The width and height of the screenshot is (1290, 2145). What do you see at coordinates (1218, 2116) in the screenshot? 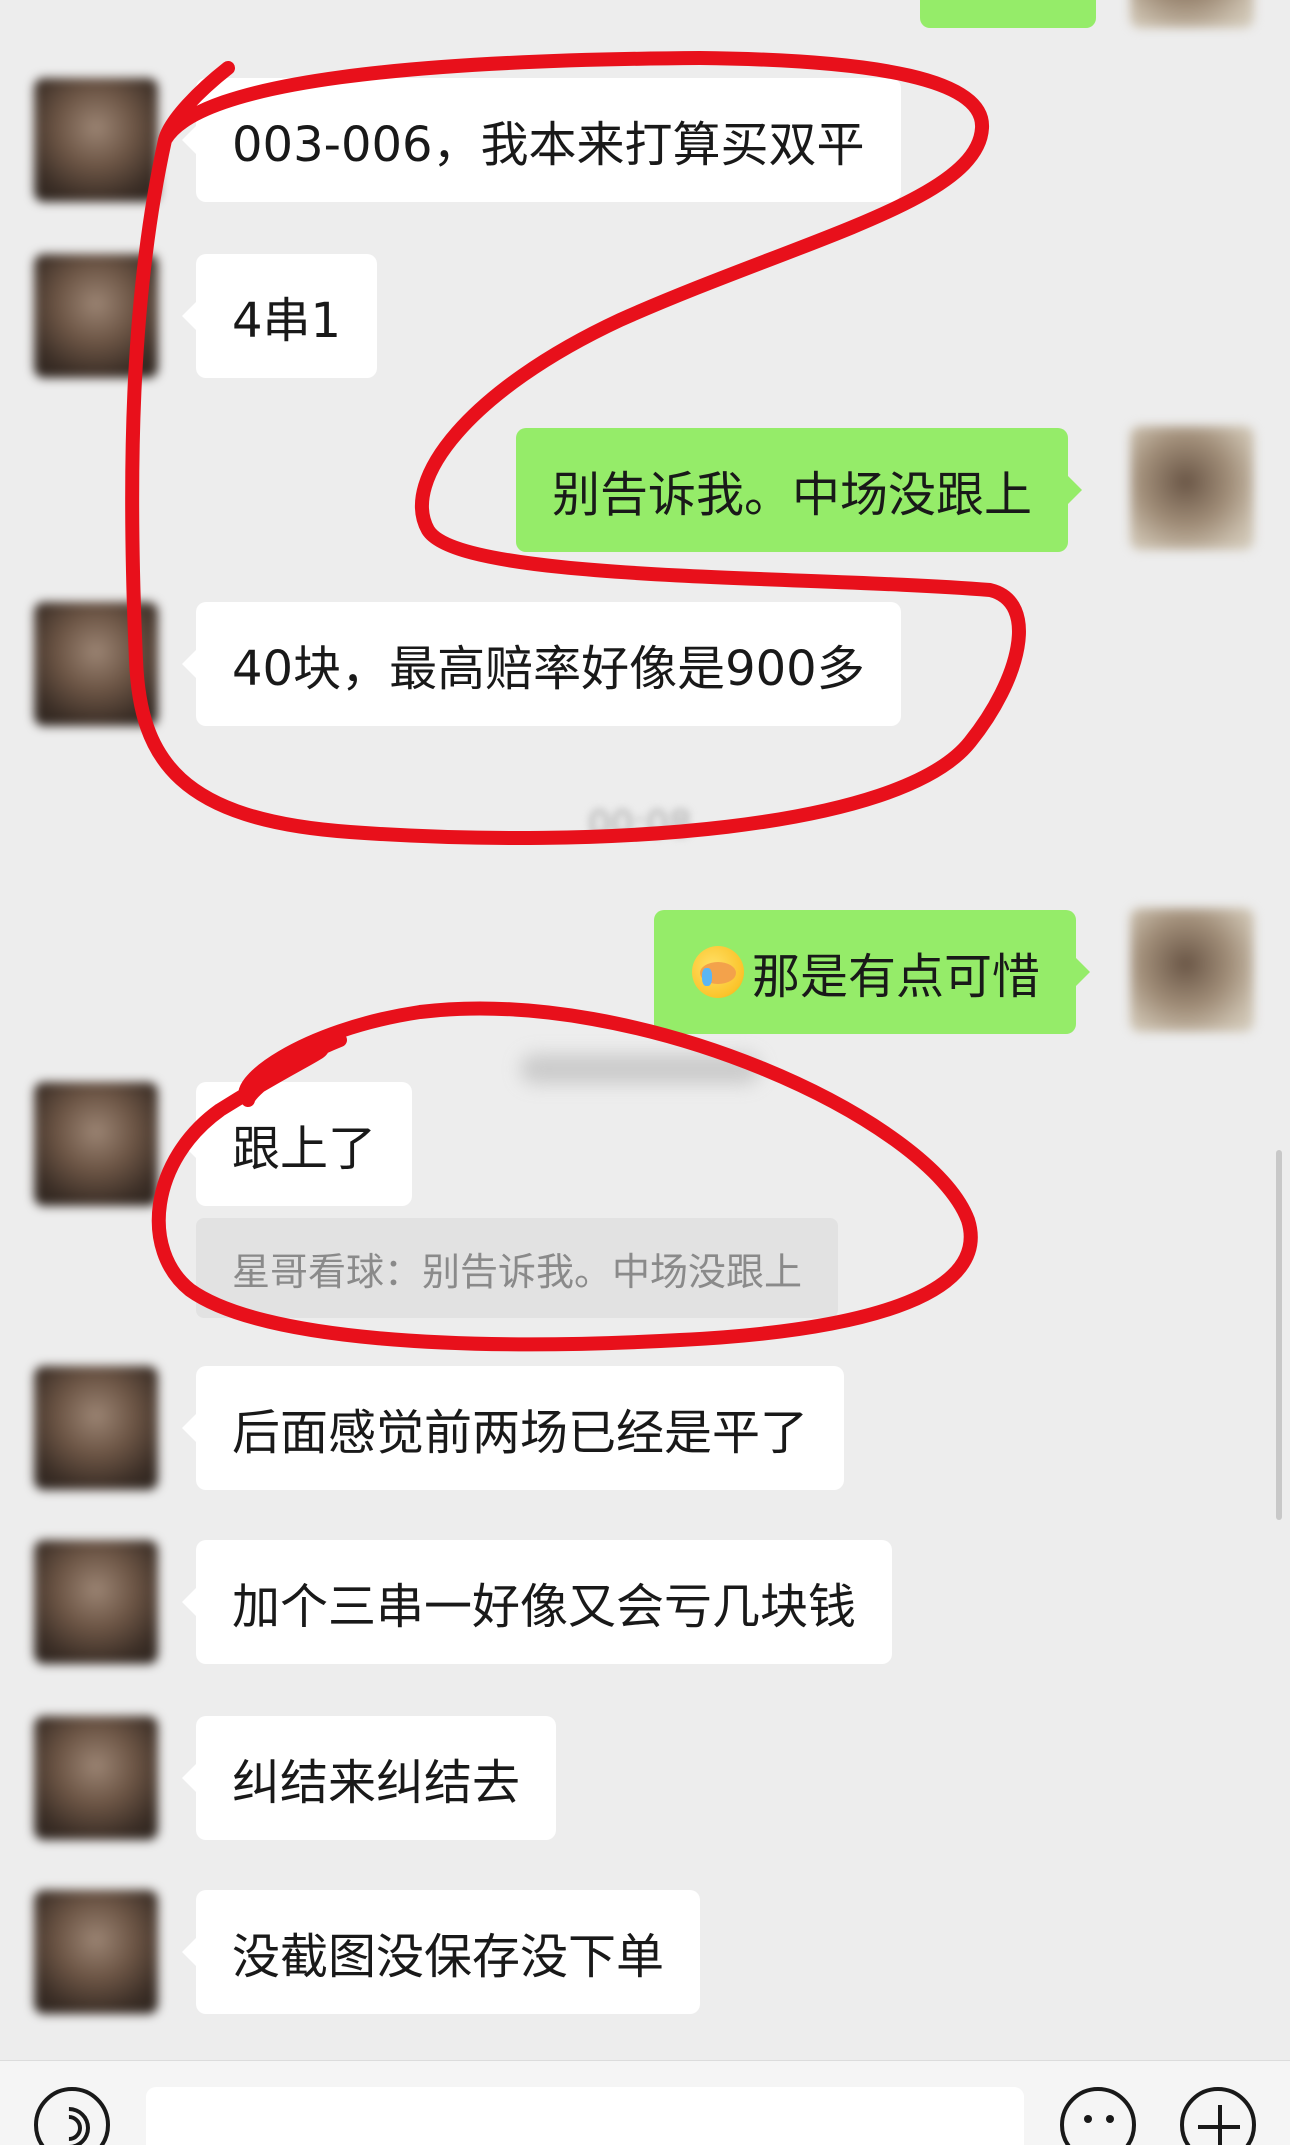
I see `plus-icon` at bounding box center [1218, 2116].